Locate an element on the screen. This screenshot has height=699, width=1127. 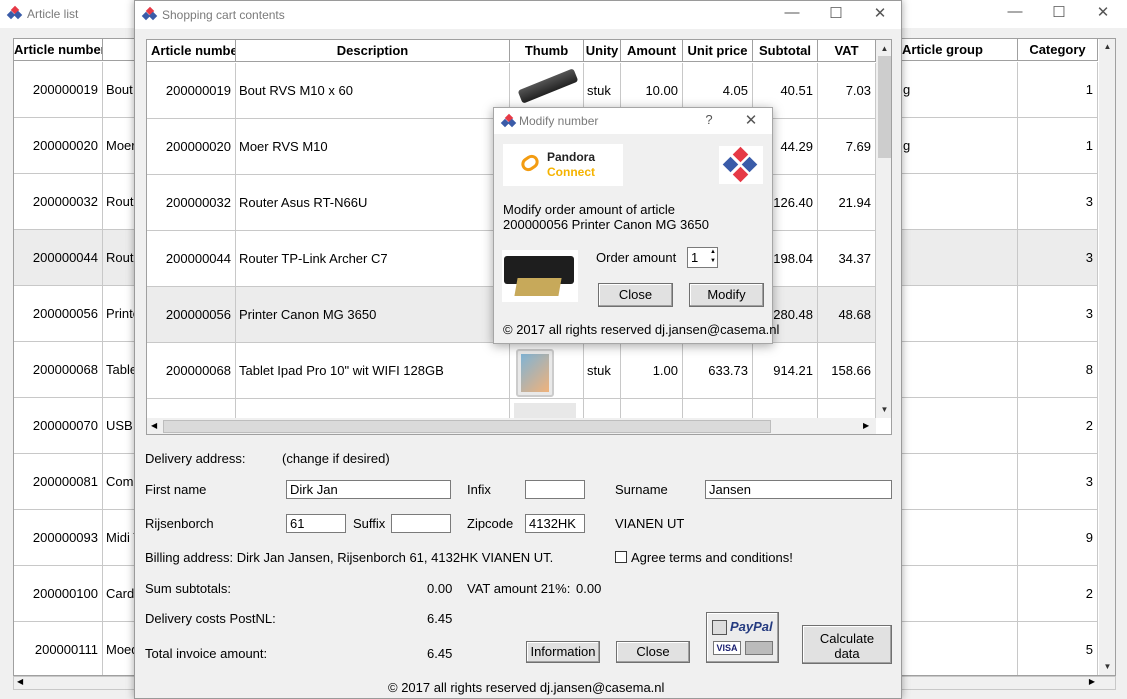
help-icon: ? is located at coordinates (709, 119).